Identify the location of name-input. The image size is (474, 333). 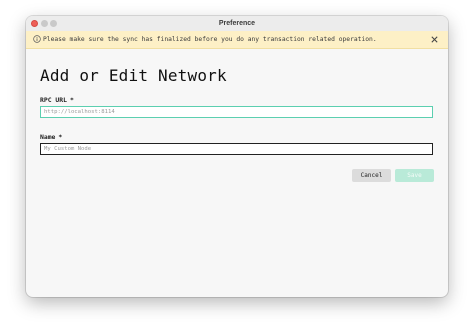
(236, 149).